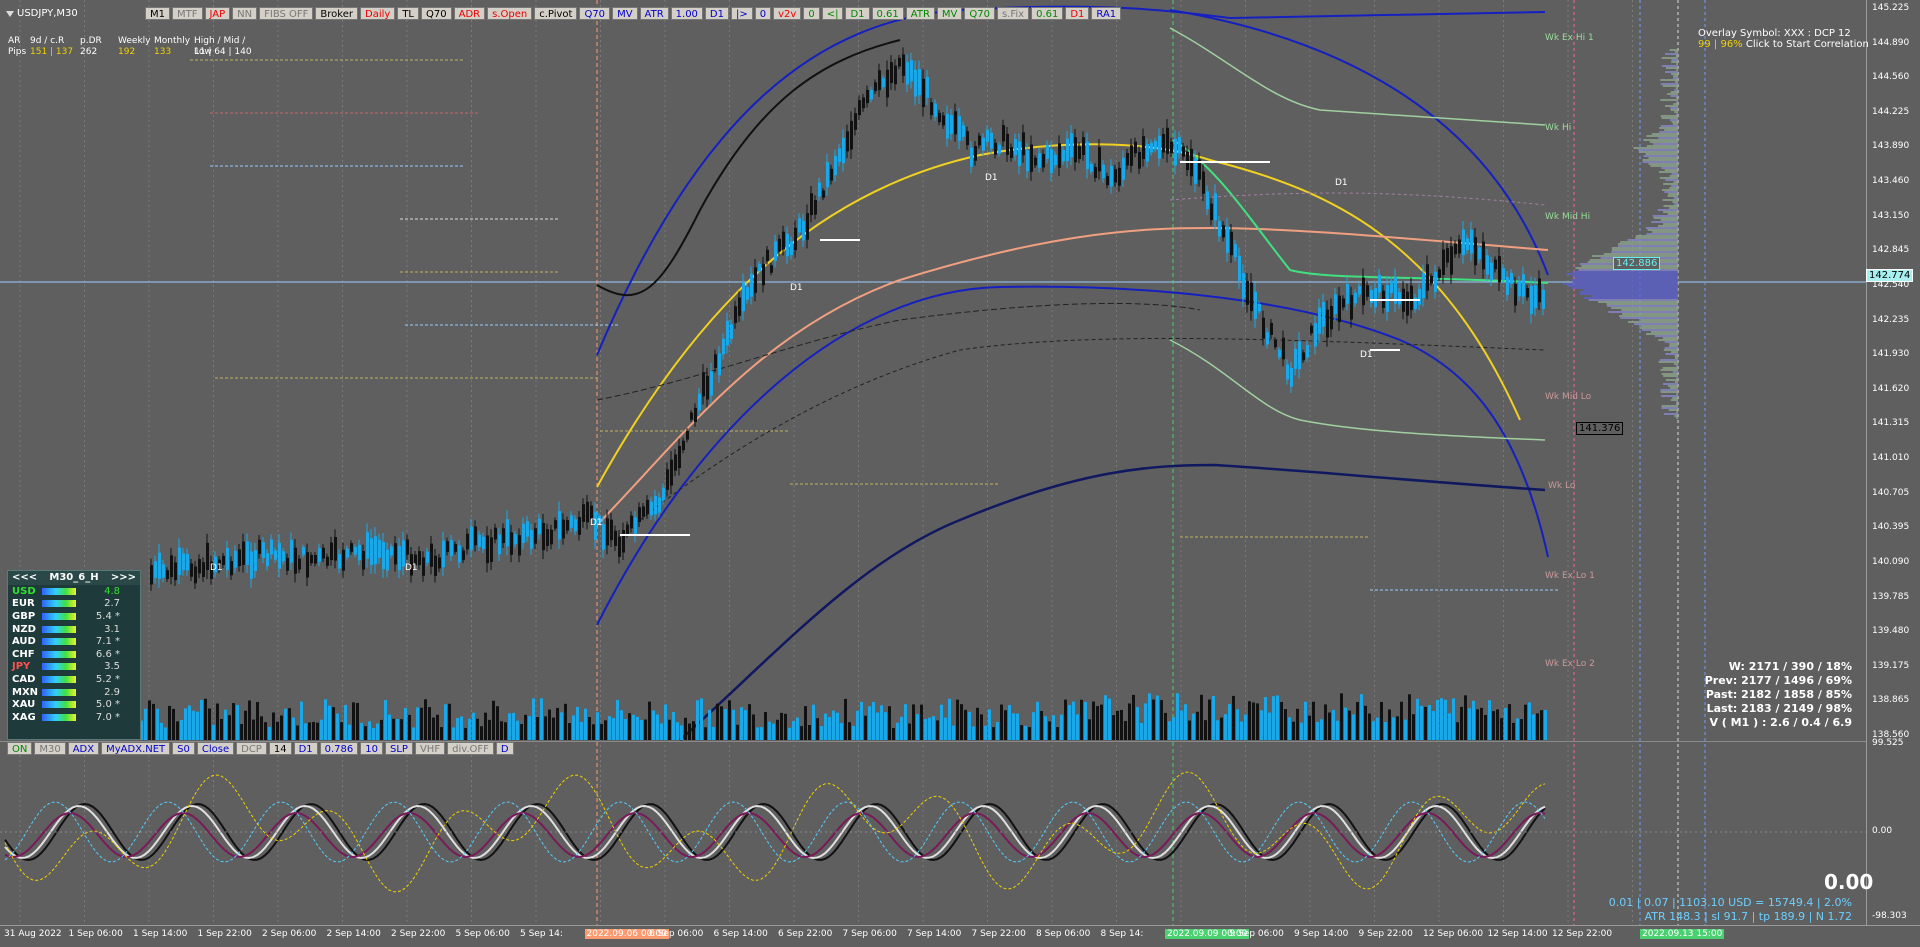 The image size is (1920, 947). Describe the element at coordinates (510, 13) in the screenshot. I see `toolbar-button-10: s.Open` at that location.